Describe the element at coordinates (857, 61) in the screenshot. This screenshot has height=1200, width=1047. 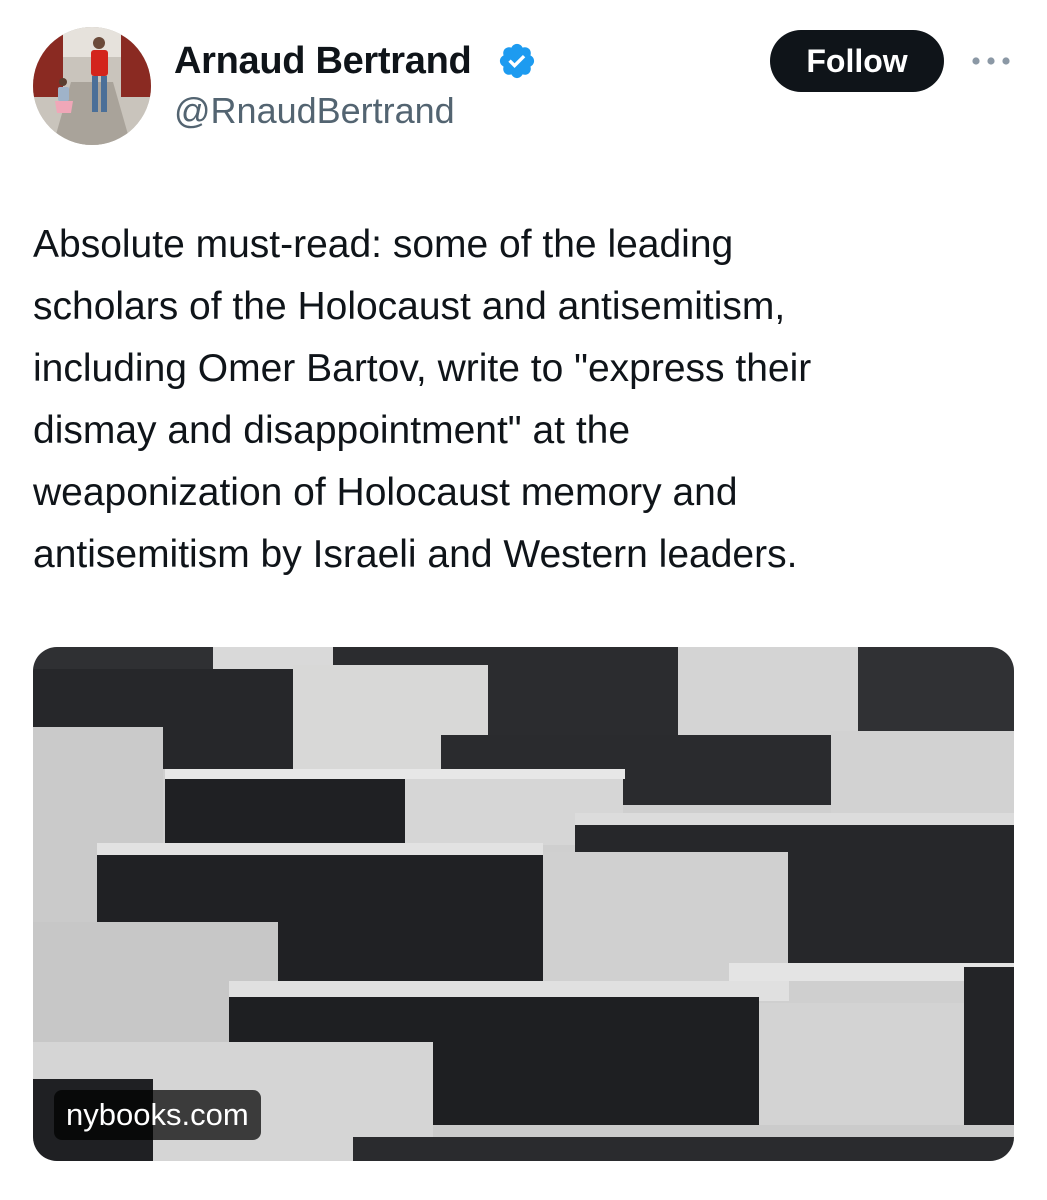
I see `follow-button: Follow` at that location.